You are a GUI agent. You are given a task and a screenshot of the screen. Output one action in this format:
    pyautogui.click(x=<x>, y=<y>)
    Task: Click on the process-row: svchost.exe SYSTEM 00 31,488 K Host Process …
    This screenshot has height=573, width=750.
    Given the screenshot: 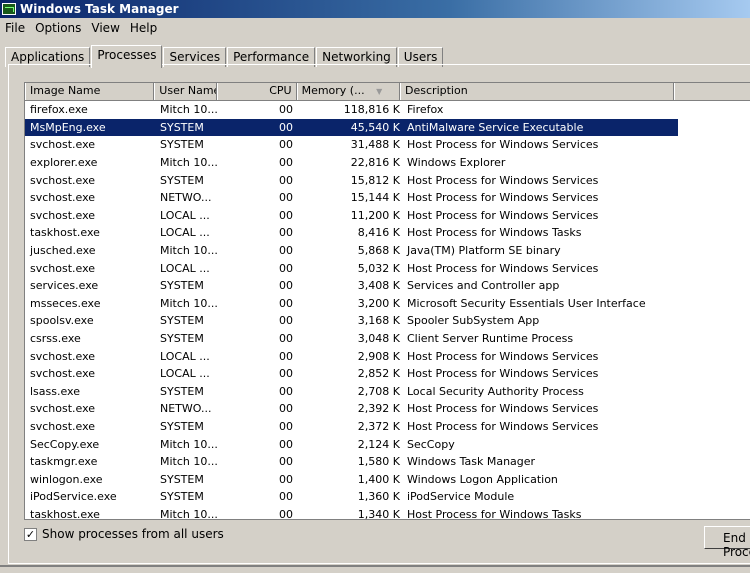 What is the action you would take?
    pyautogui.click(x=387, y=145)
    